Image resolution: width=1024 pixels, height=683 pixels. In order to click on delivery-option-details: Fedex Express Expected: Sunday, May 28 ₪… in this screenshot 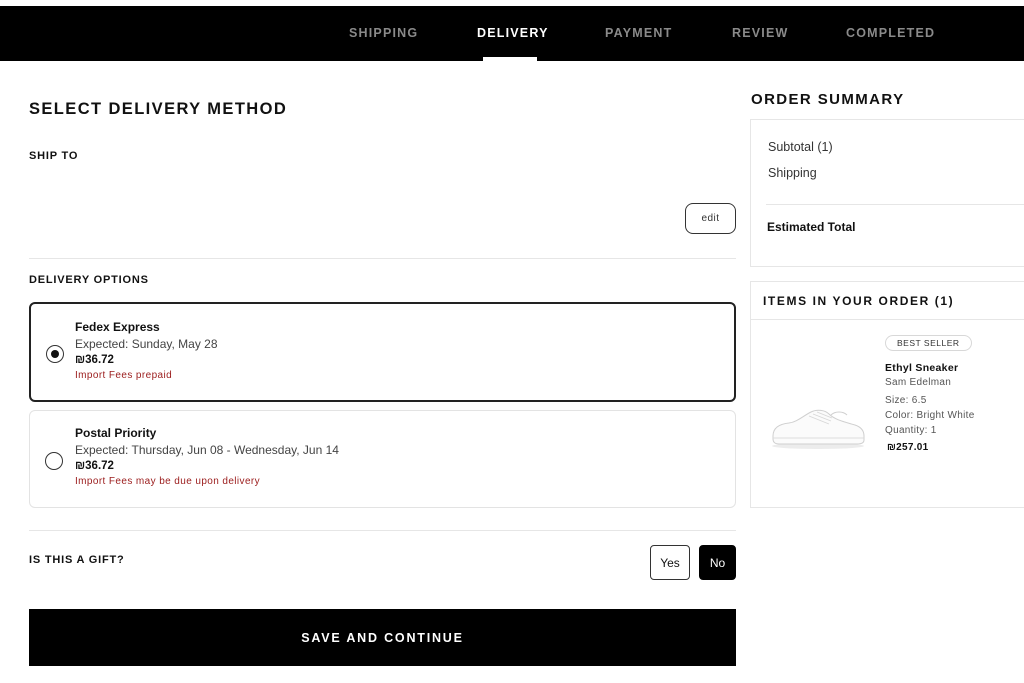, I will do `click(146, 350)`.